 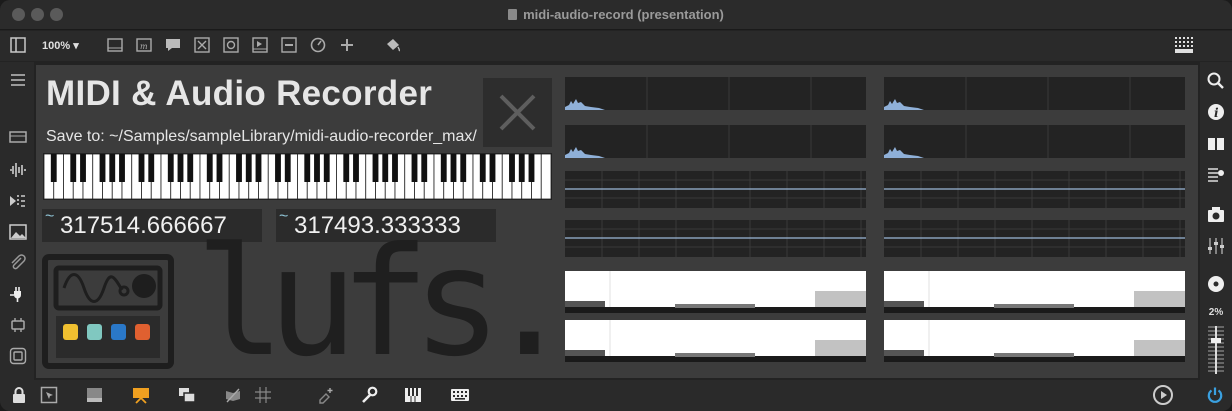 I want to click on list-icon, so click(x=1216, y=175).